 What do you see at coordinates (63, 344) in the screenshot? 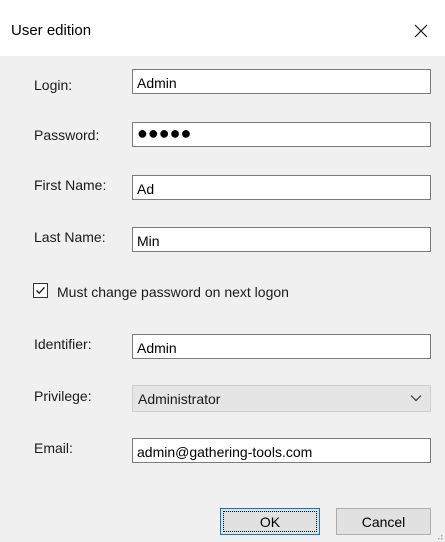
I see `identifier-label: Identifier:` at bounding box center [63, 344].